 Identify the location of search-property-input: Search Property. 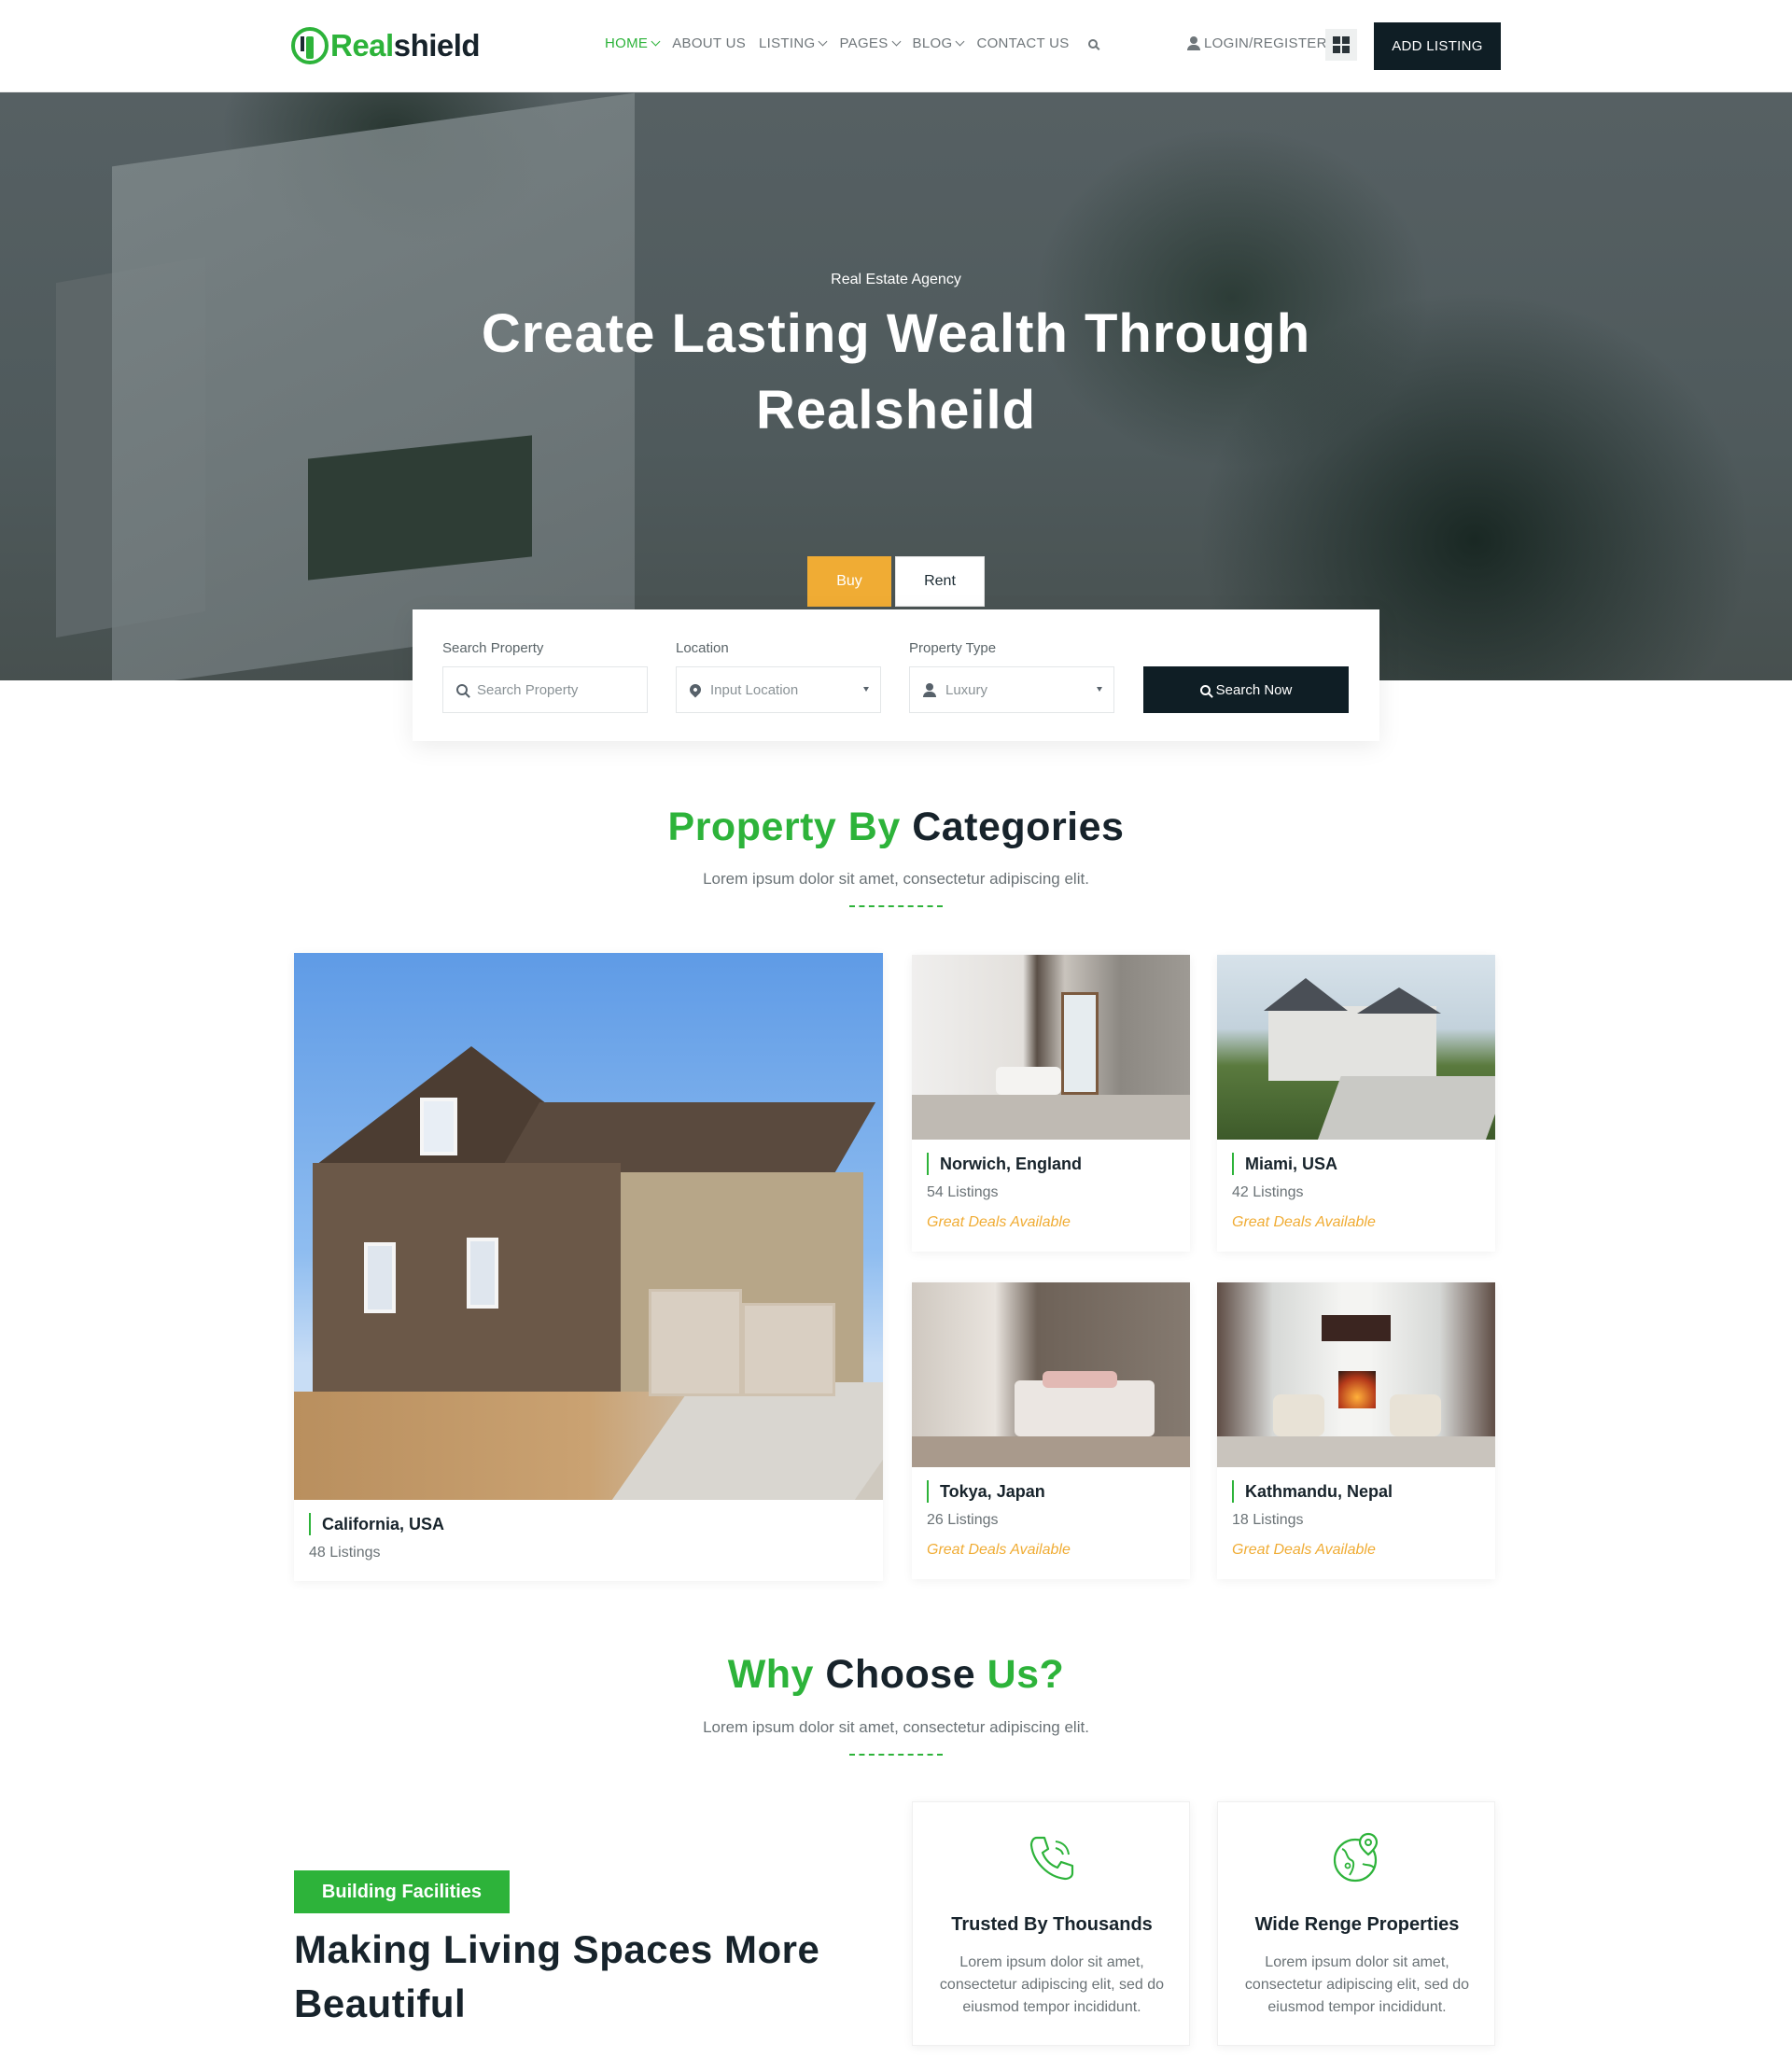
(545, 689).